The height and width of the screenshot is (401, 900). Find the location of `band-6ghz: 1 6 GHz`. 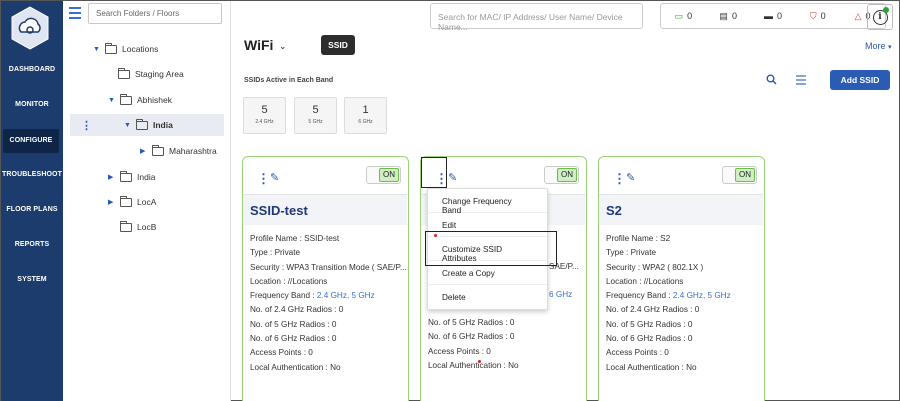

band-6ghz: 1 6 GHz is located at coordinates (365, 115).